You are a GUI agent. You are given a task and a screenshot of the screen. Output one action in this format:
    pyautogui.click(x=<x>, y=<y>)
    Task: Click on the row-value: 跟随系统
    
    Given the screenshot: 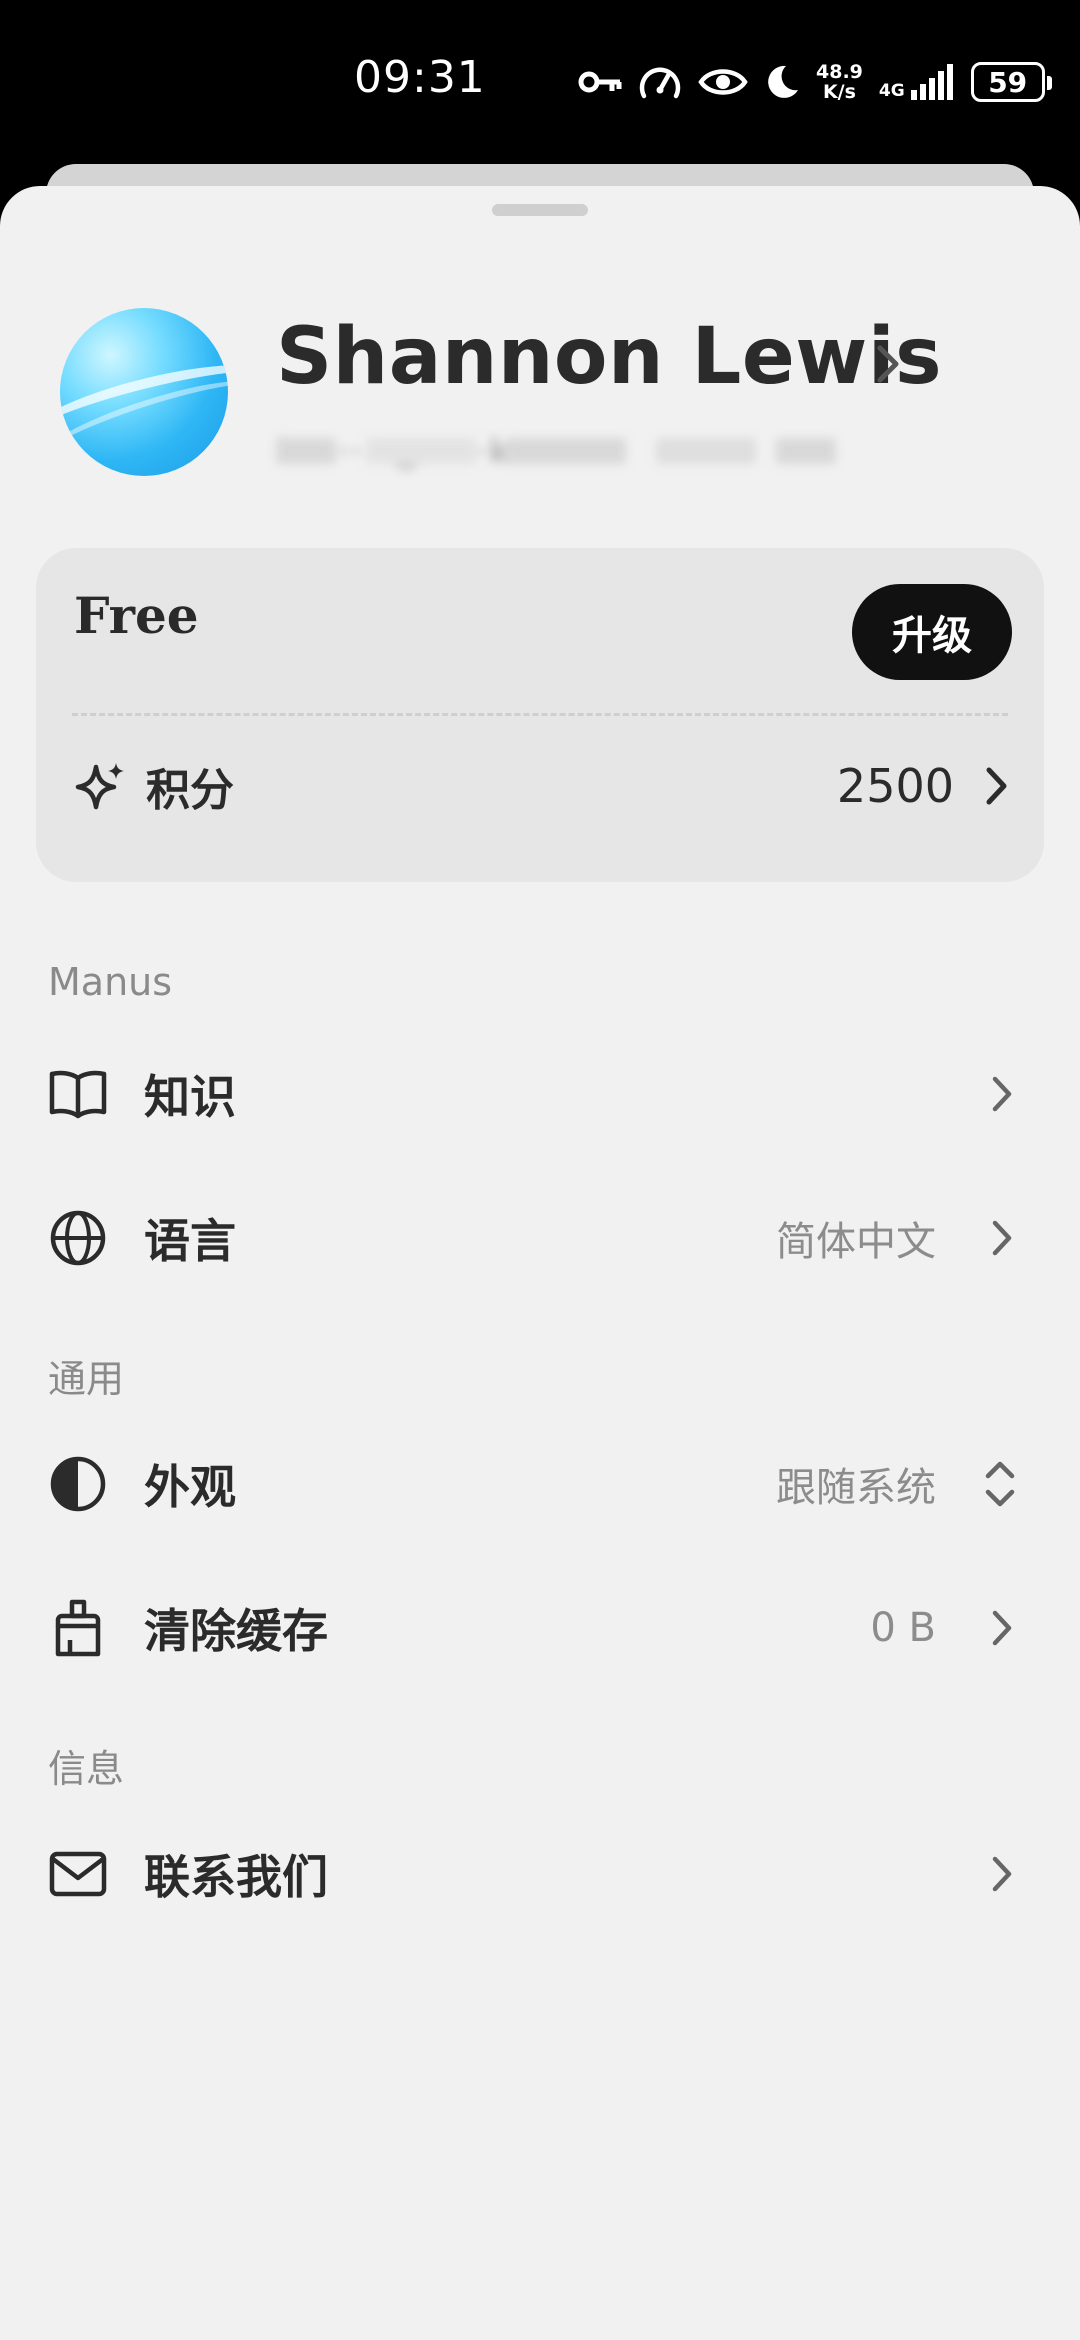 What is the action you would take?
    pyautogui.click(x=856, y=1488)
    